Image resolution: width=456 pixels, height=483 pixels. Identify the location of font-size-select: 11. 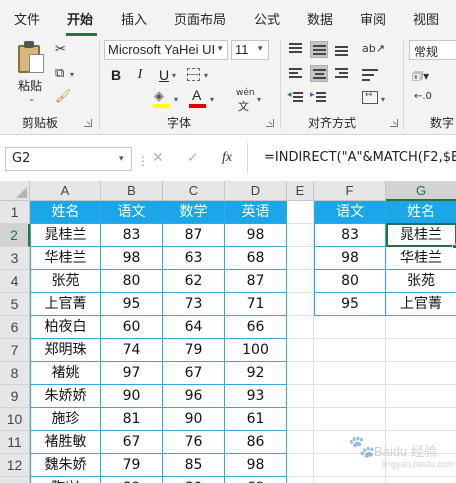
(250, 50).